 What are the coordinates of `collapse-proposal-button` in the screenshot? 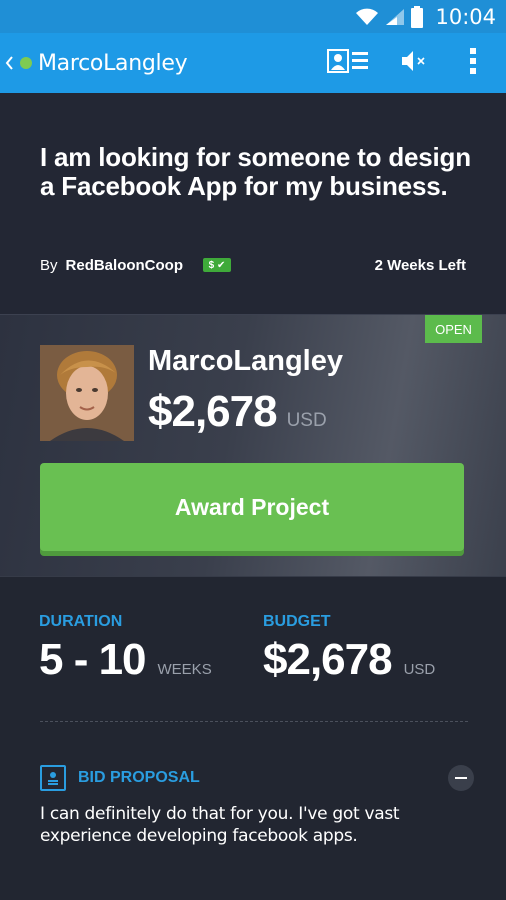 It's located at (461, 778).